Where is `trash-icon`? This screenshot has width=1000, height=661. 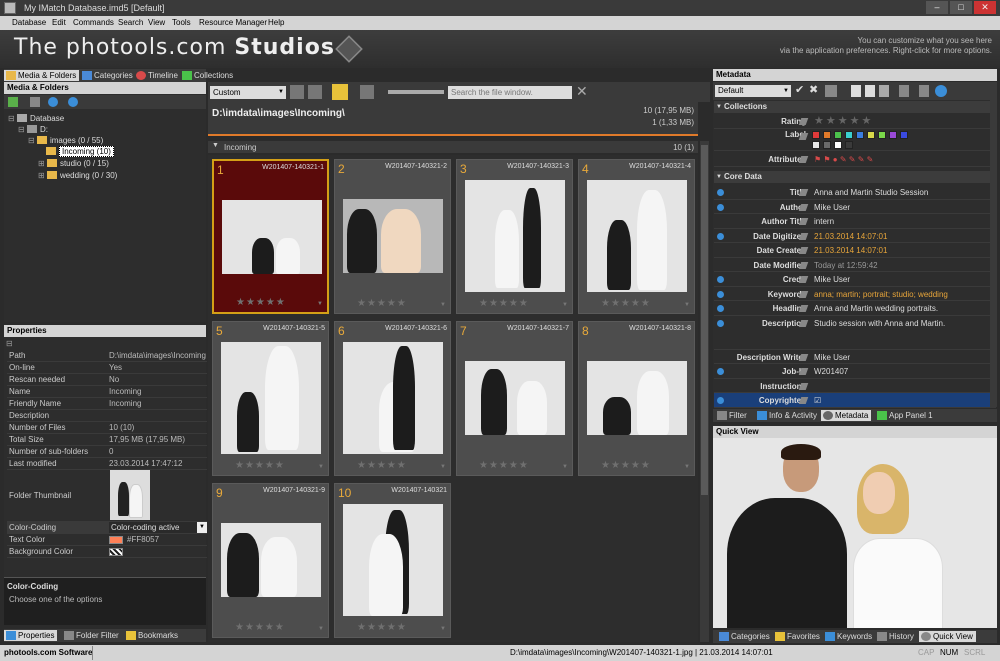 trash-icon is located at coordinates (924, 91).